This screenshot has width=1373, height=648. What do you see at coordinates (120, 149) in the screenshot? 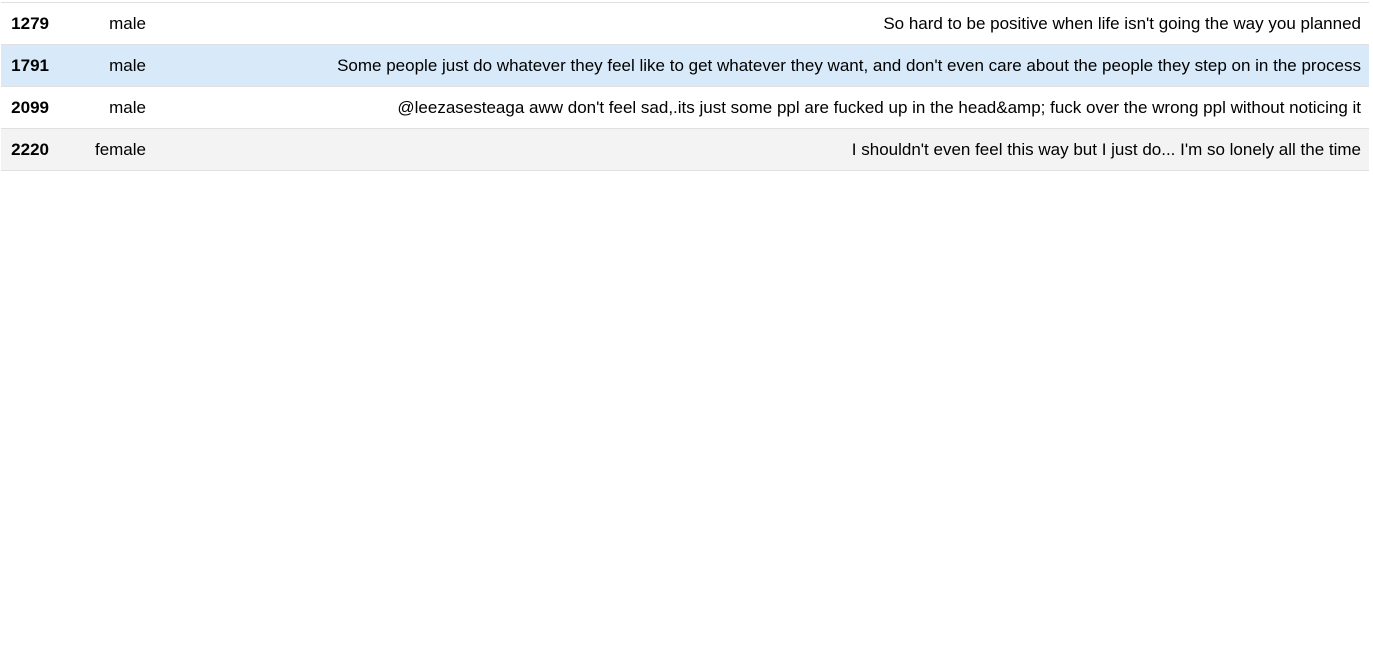
I see `row-gender-cell: female` at bounding box center [120, 149].